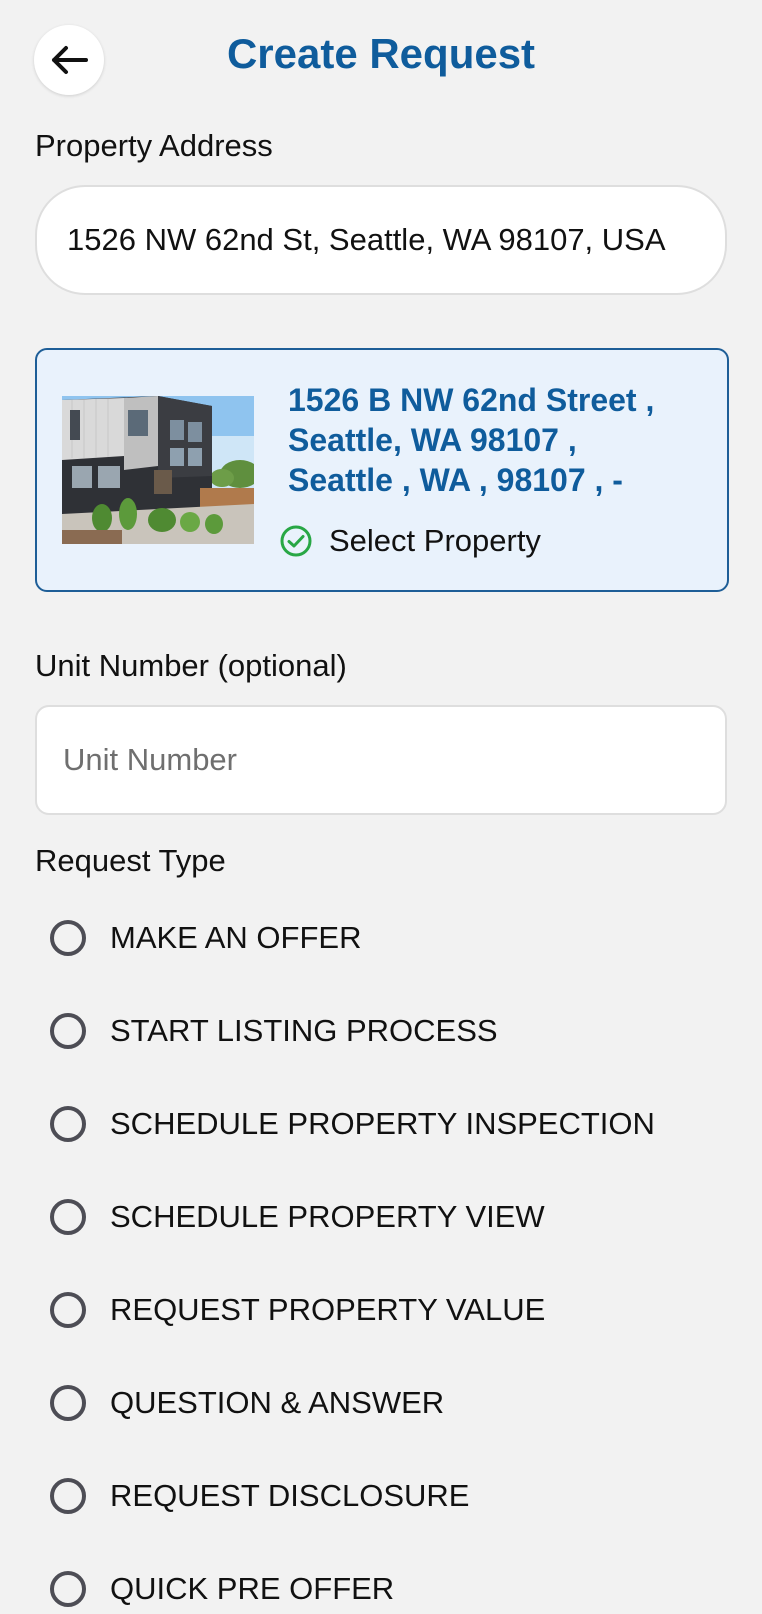  What do you see at coordinates (304, 1030) in the screenshot?
I see `radio-option-label: START LISTING PROCESS` at bounding box center [304, 1030].